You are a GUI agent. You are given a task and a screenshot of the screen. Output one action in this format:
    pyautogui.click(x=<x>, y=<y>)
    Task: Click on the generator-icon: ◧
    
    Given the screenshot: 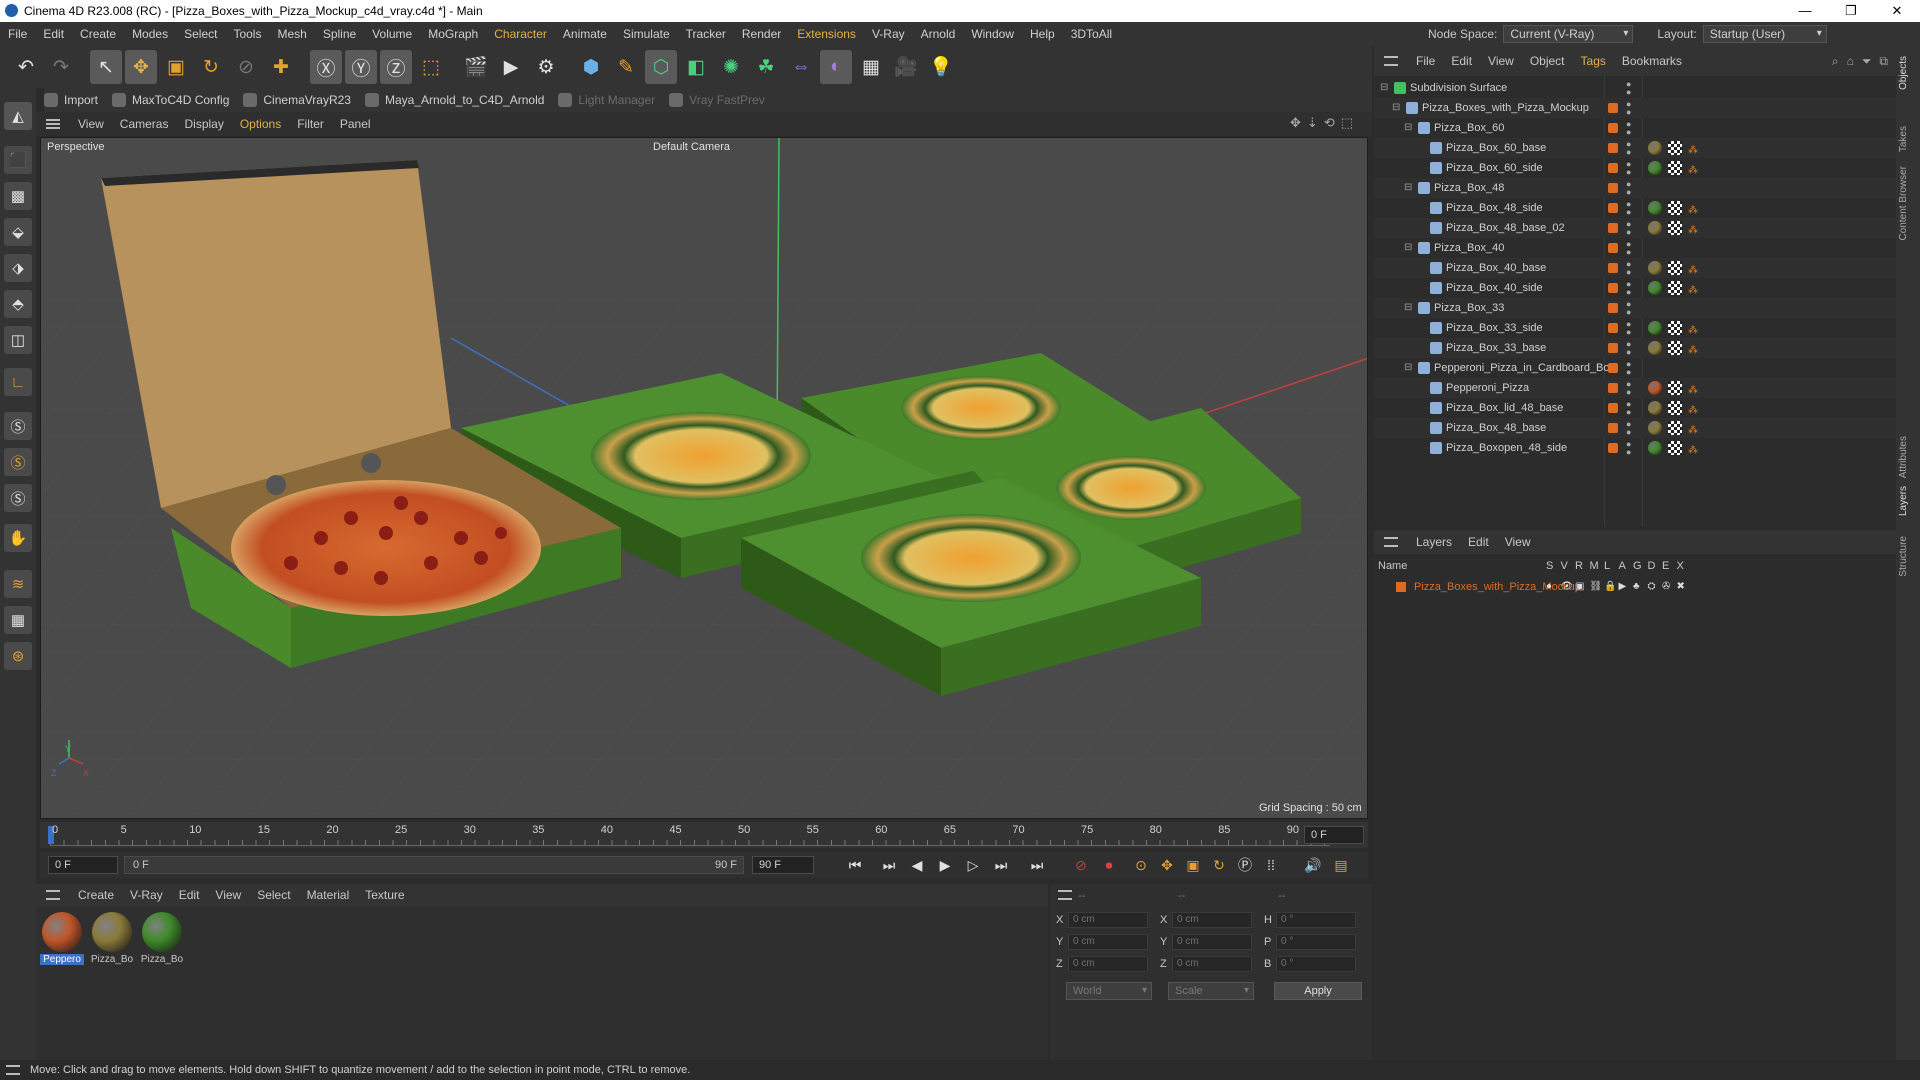 What is the action you would take?
    pyautogui.click(x=696, y=67)
    